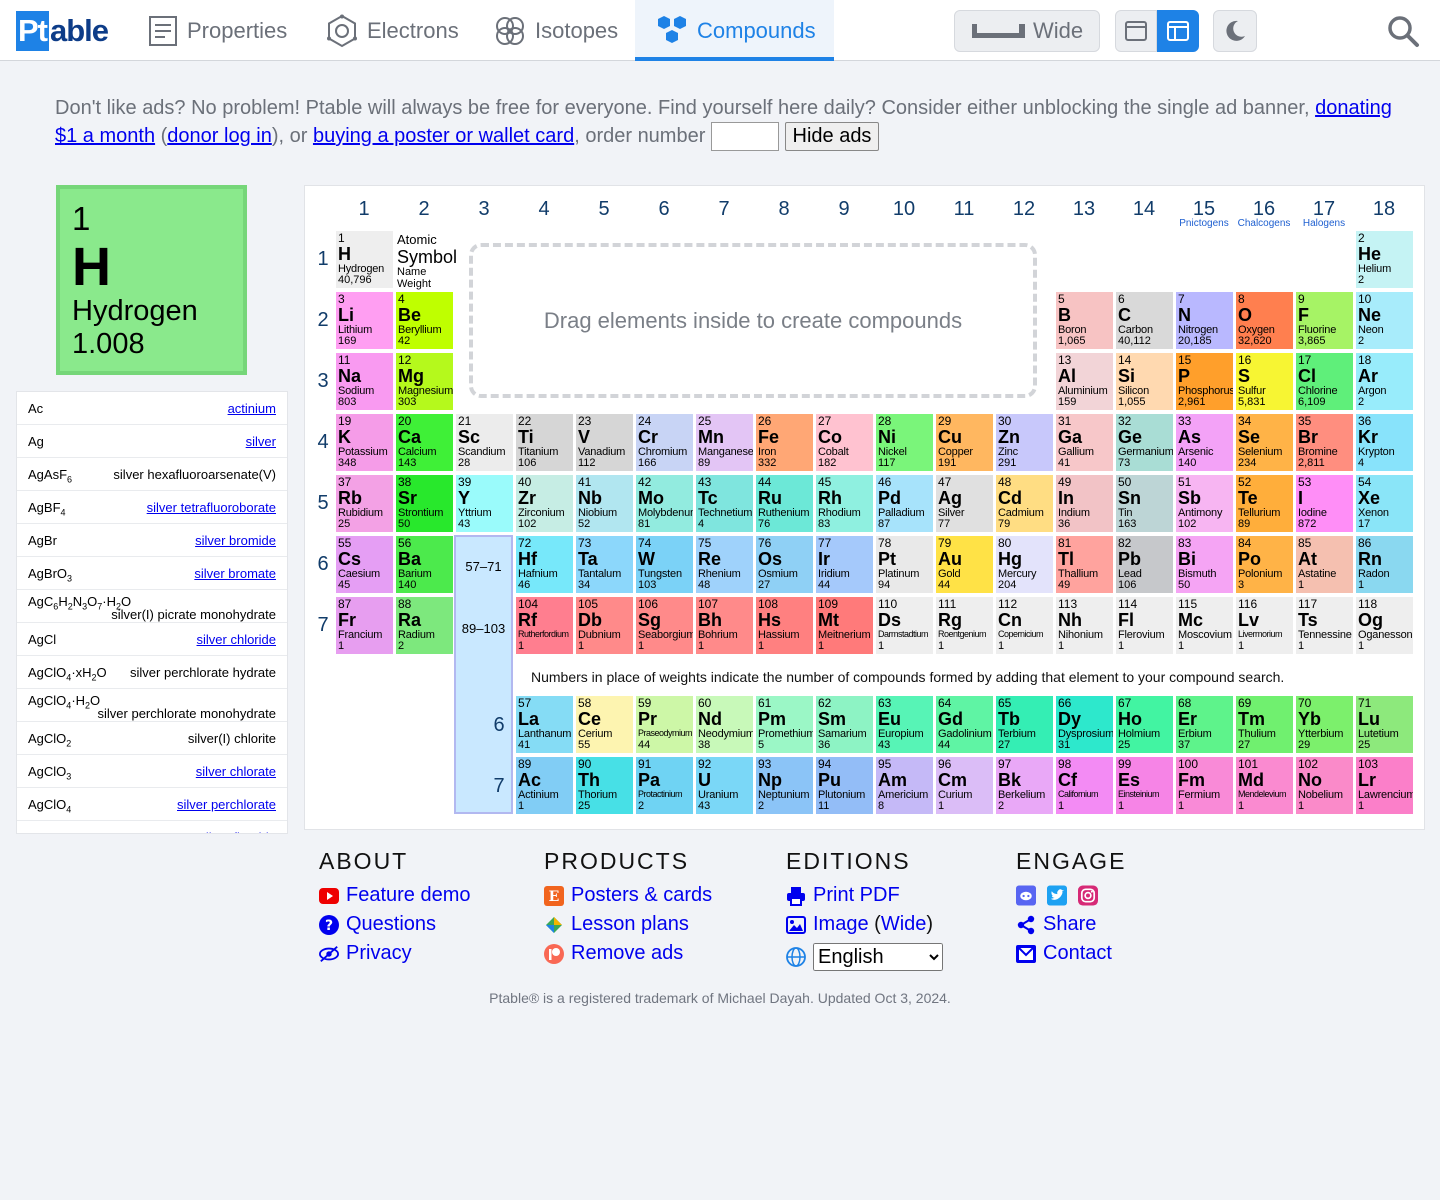 The height and width of the screenshot is (1200, 1440). Describe the element at coordinates (236, 639) in the screenshot. I see `compound-name: silver chloride` at that location.